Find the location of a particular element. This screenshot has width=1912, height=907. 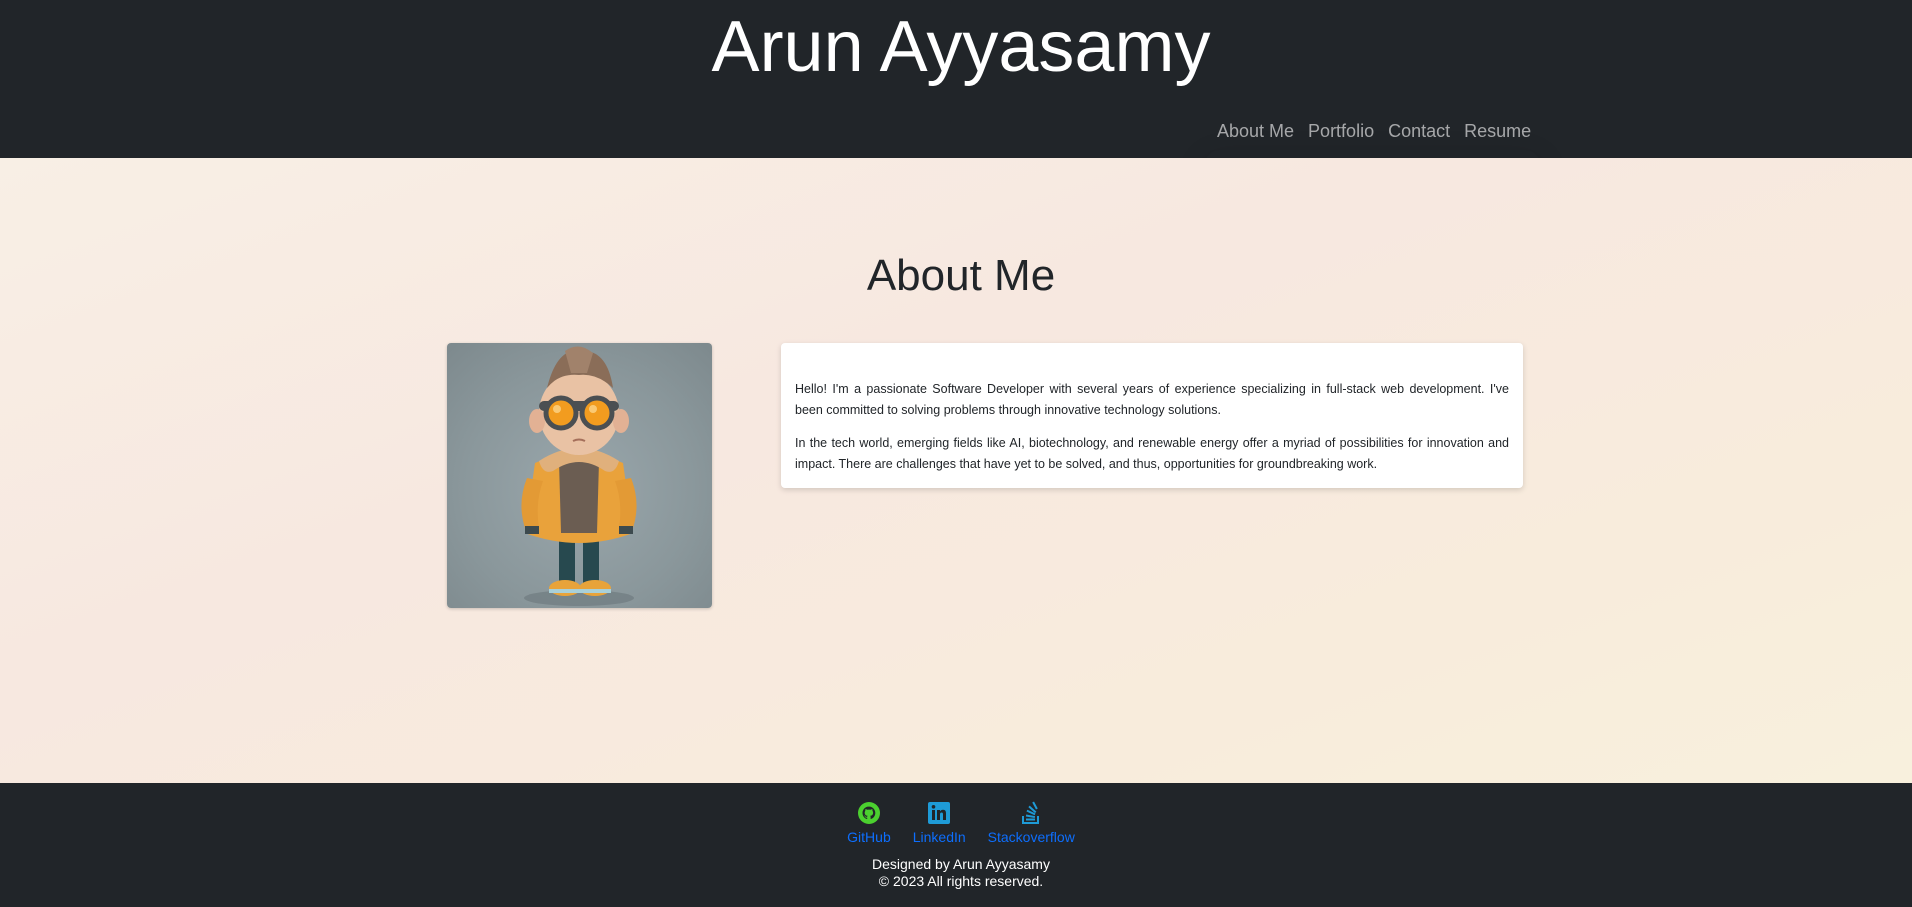

stackoverflow-link: Stackoverflow is located at coordinates (1031, 823).